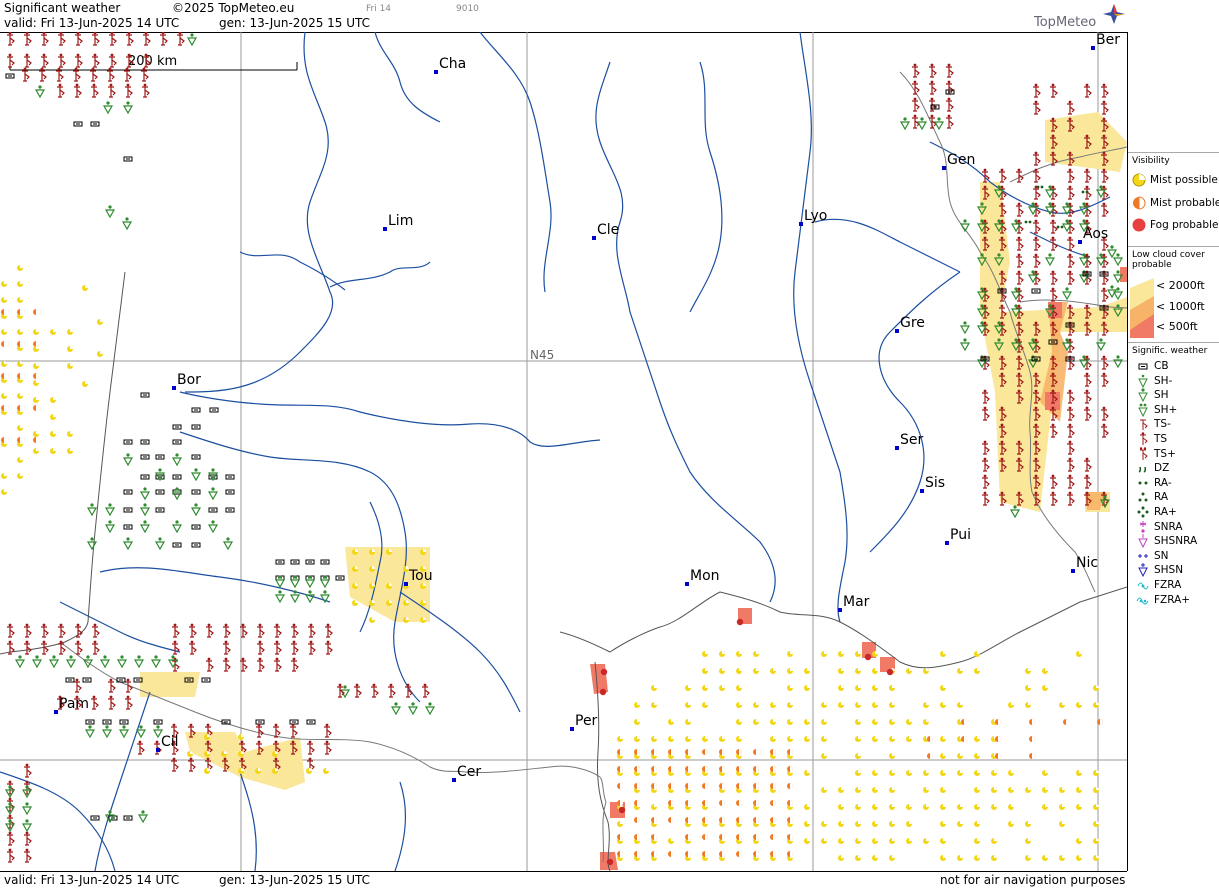 The height and width of the screenshot is (888, 1219). I want to click on legend-sigwx-snra: SNRA, so click(1159, 527).